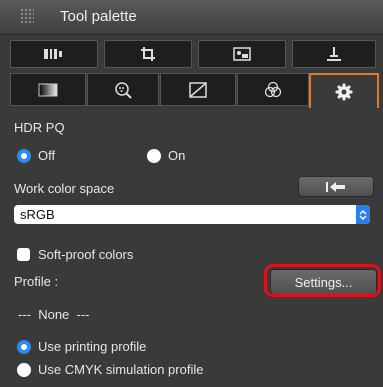 This screenshot has width=383, height=387. Describe the element at coordinates (177, 155) in the screenshot. I see `hdr-on-label: On` at that location.